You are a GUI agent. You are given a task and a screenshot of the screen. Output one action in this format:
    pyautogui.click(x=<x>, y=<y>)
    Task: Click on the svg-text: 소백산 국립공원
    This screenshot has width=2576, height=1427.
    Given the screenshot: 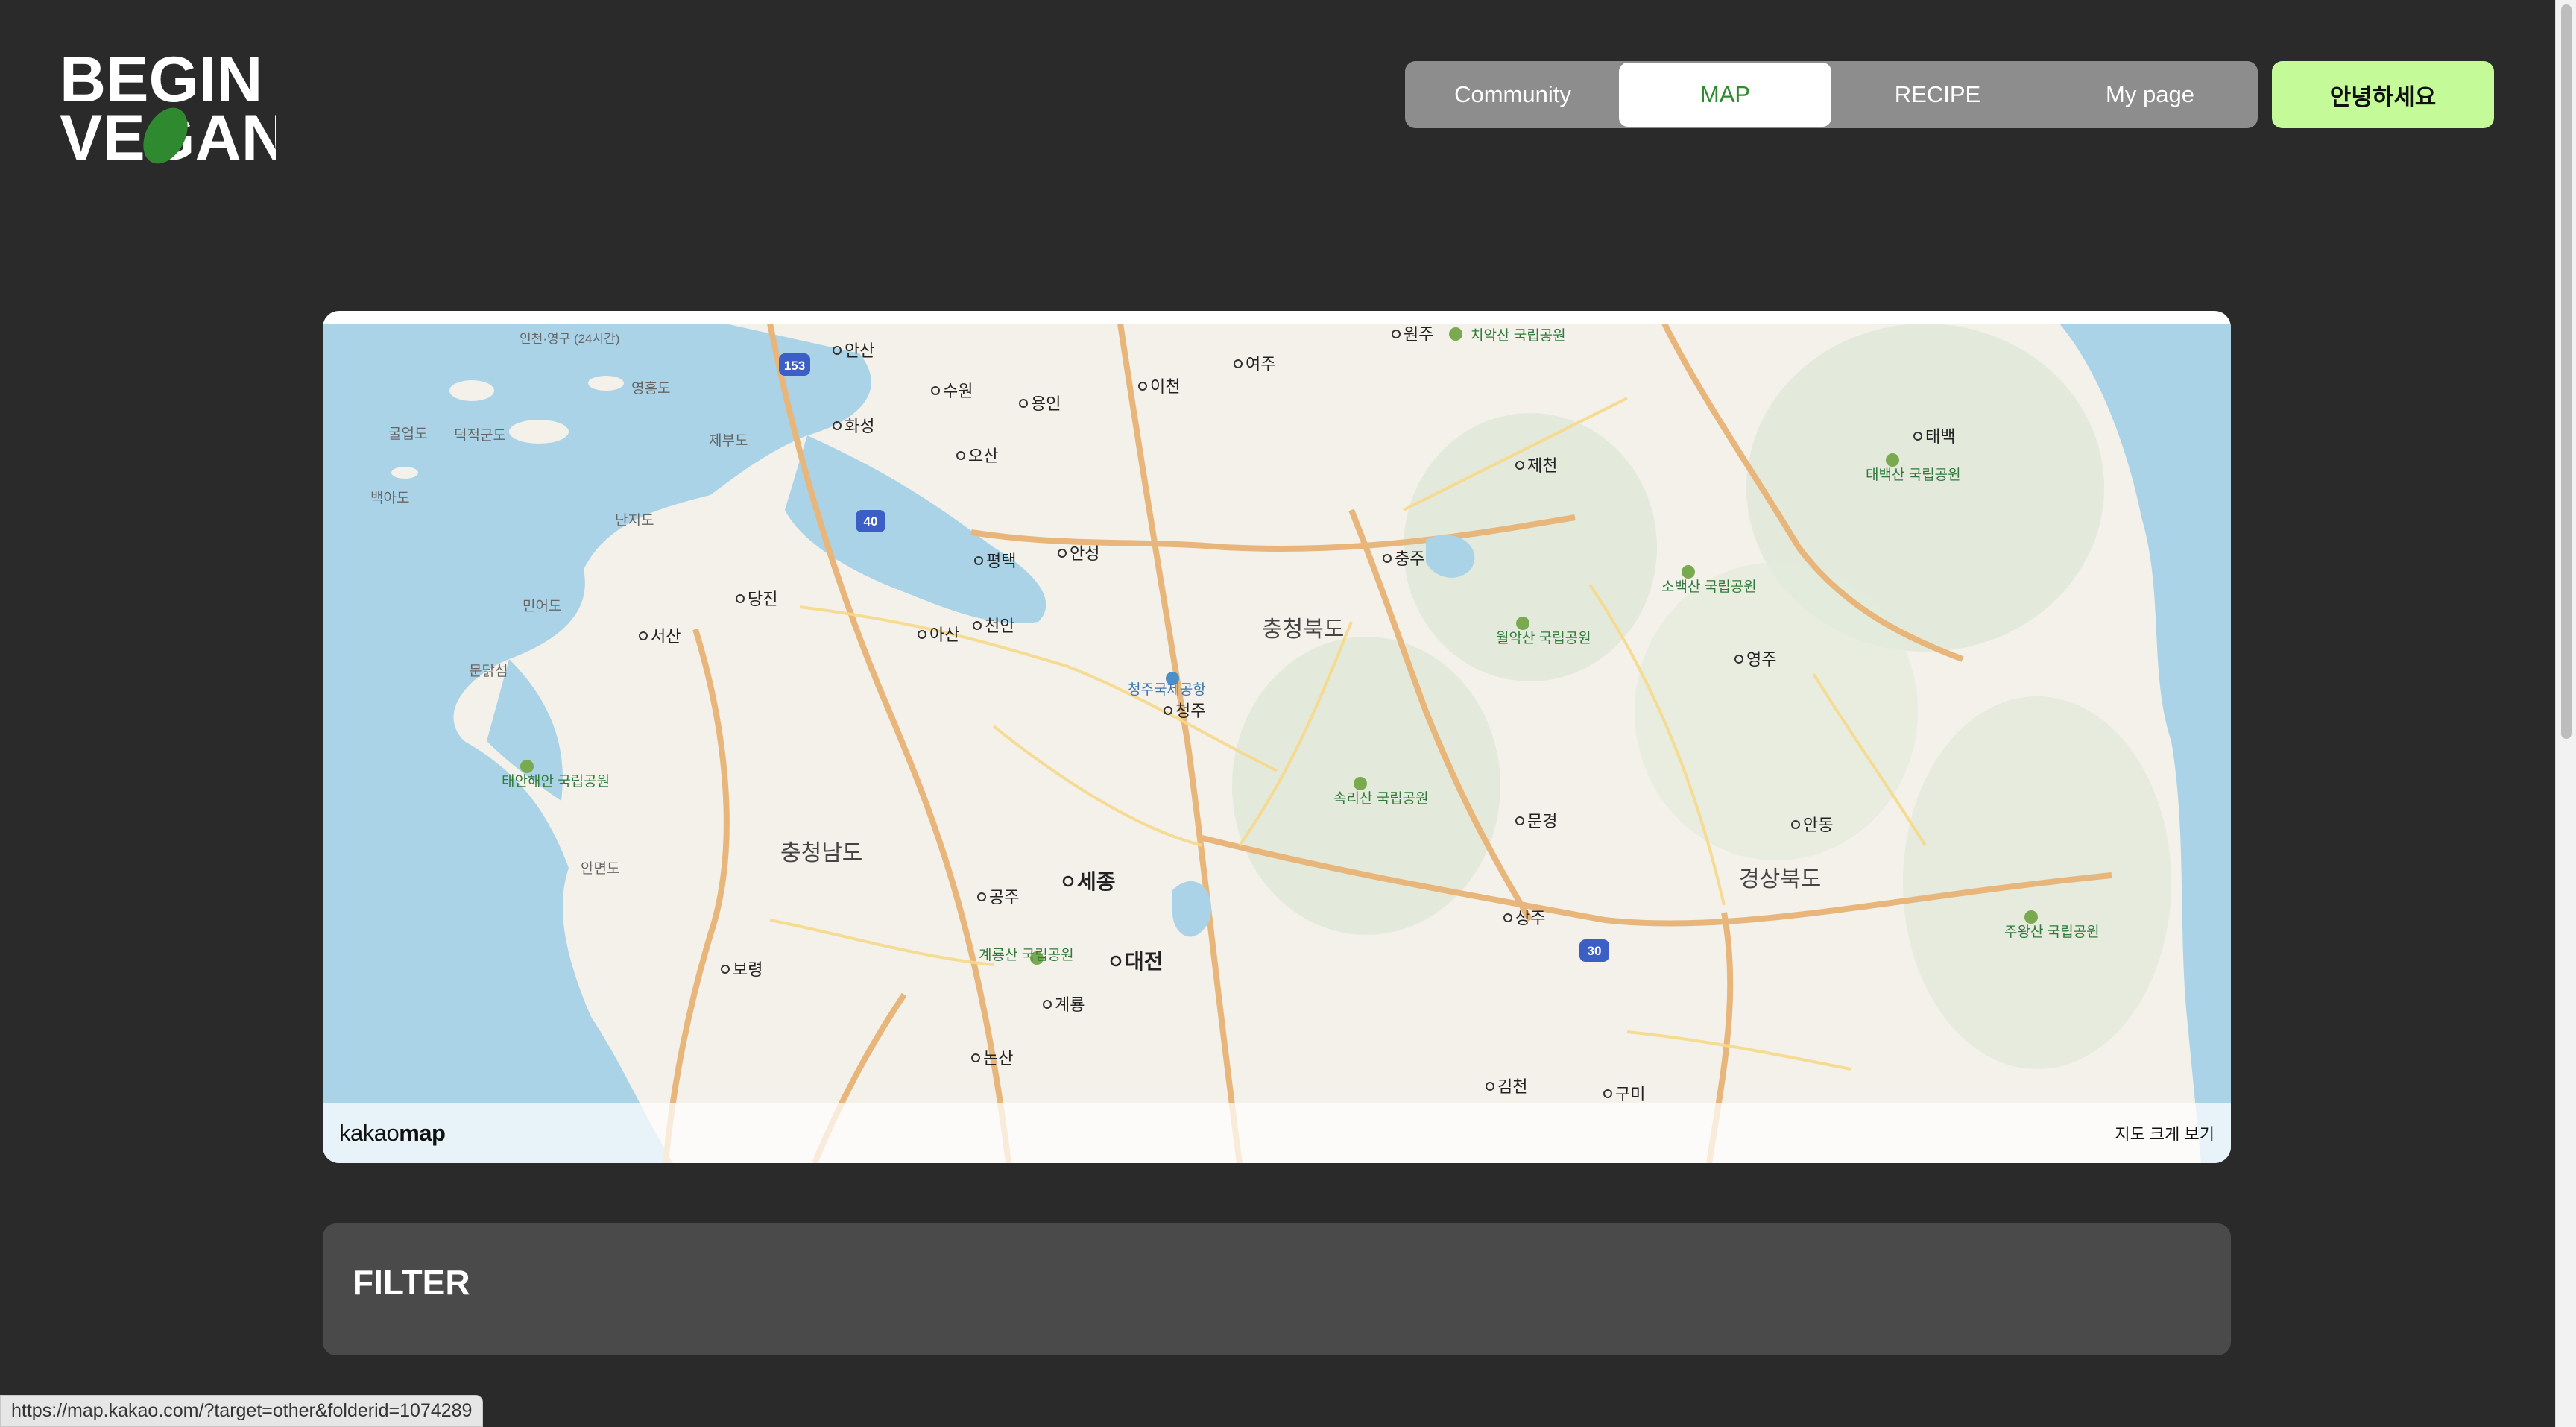 What is the action you would take?
    pyautogui.click(x=1709, y=587)
    